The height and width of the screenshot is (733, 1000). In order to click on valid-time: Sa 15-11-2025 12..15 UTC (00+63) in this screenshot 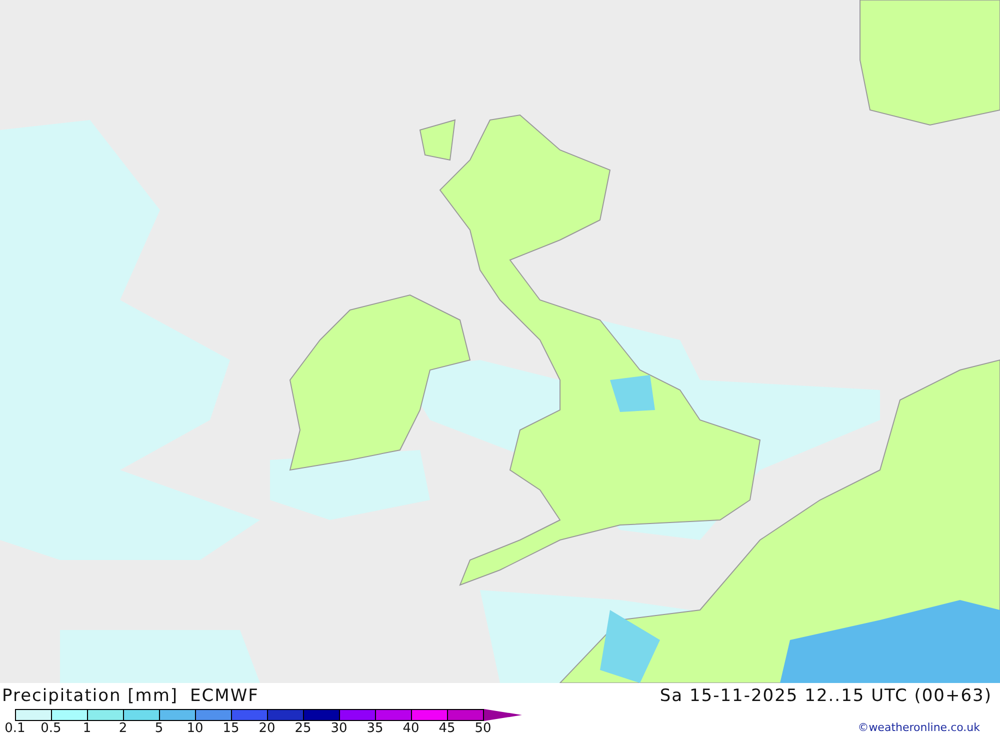, I will do `click(826, 696)`.